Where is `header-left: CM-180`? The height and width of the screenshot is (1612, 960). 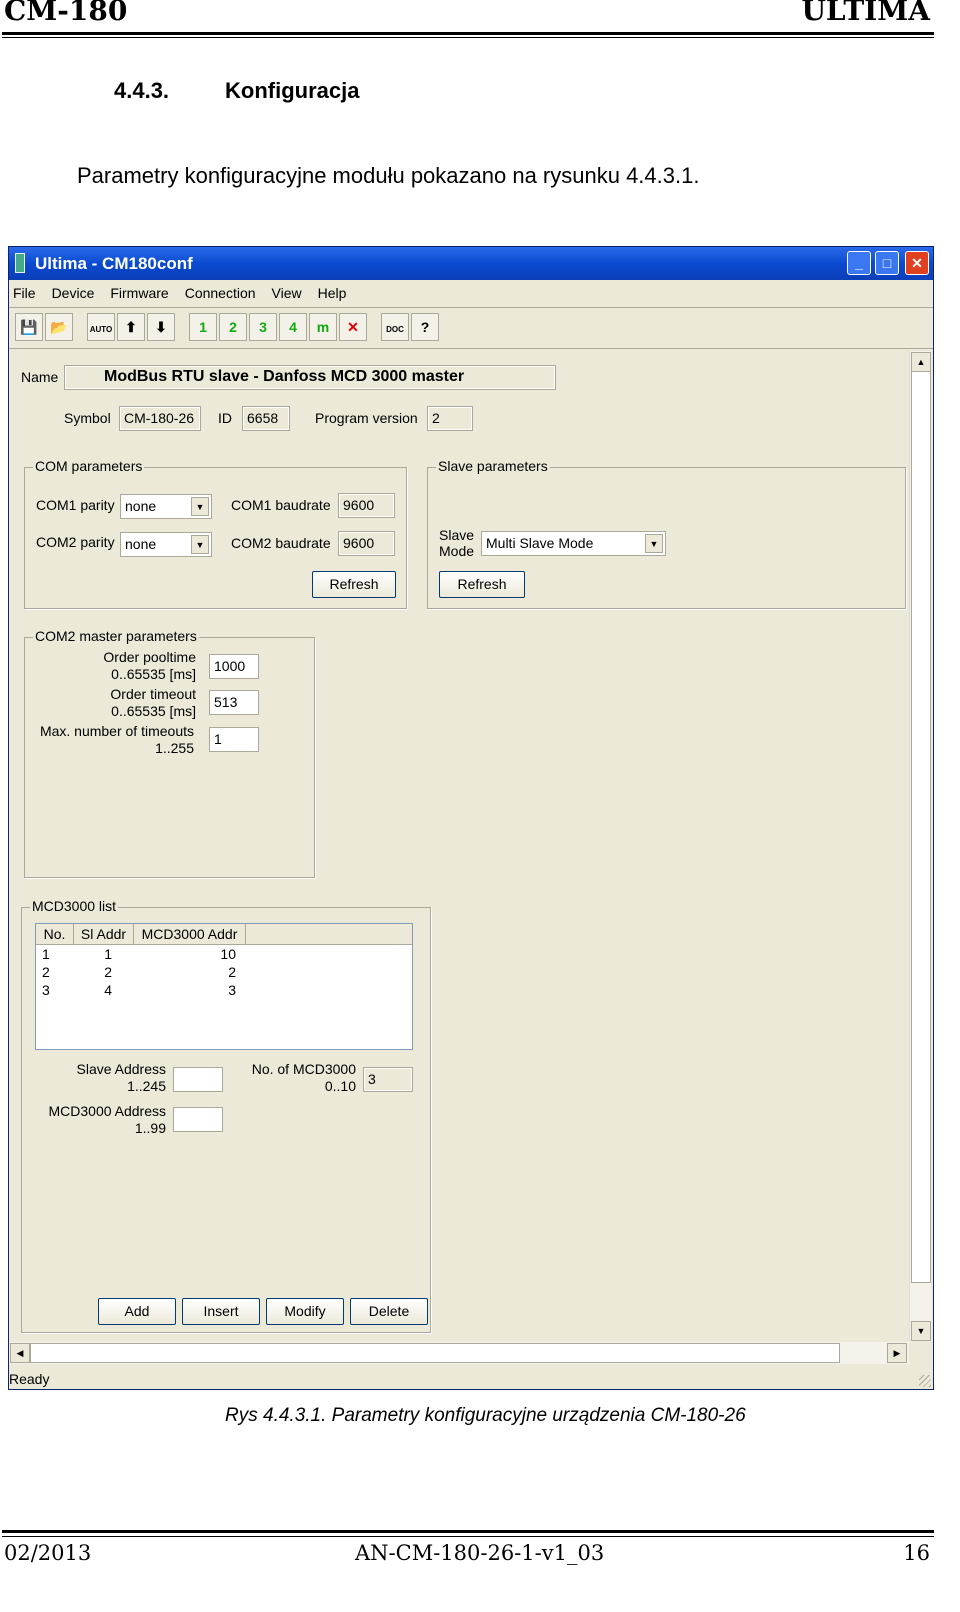 header-left: CM-180 is located at coordinates (66, 13).